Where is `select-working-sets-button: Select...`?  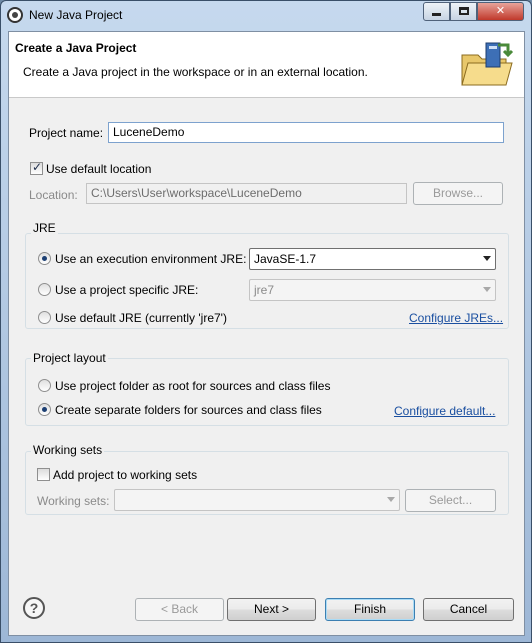
select-working-sets-button: Select... is located at coordinates (450, 500).